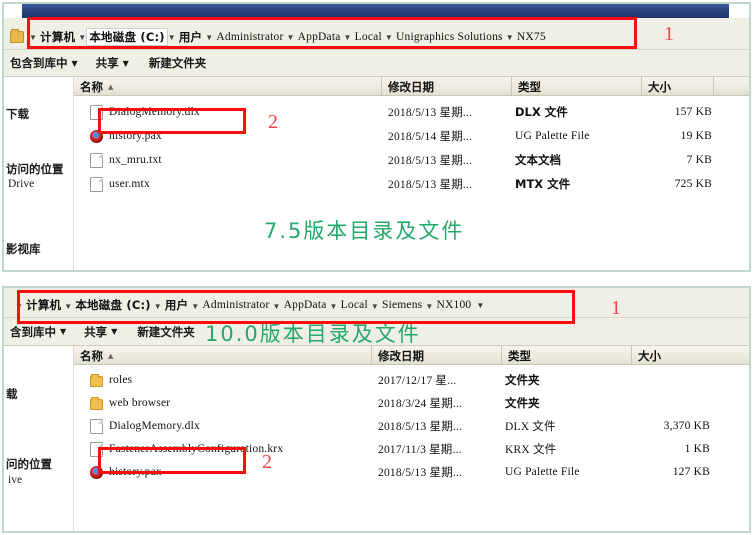  What do you see at coordinates (21, 184) in the screenshot?
I see `nav-item-drive: Drive` at bounding box center [21, 184].